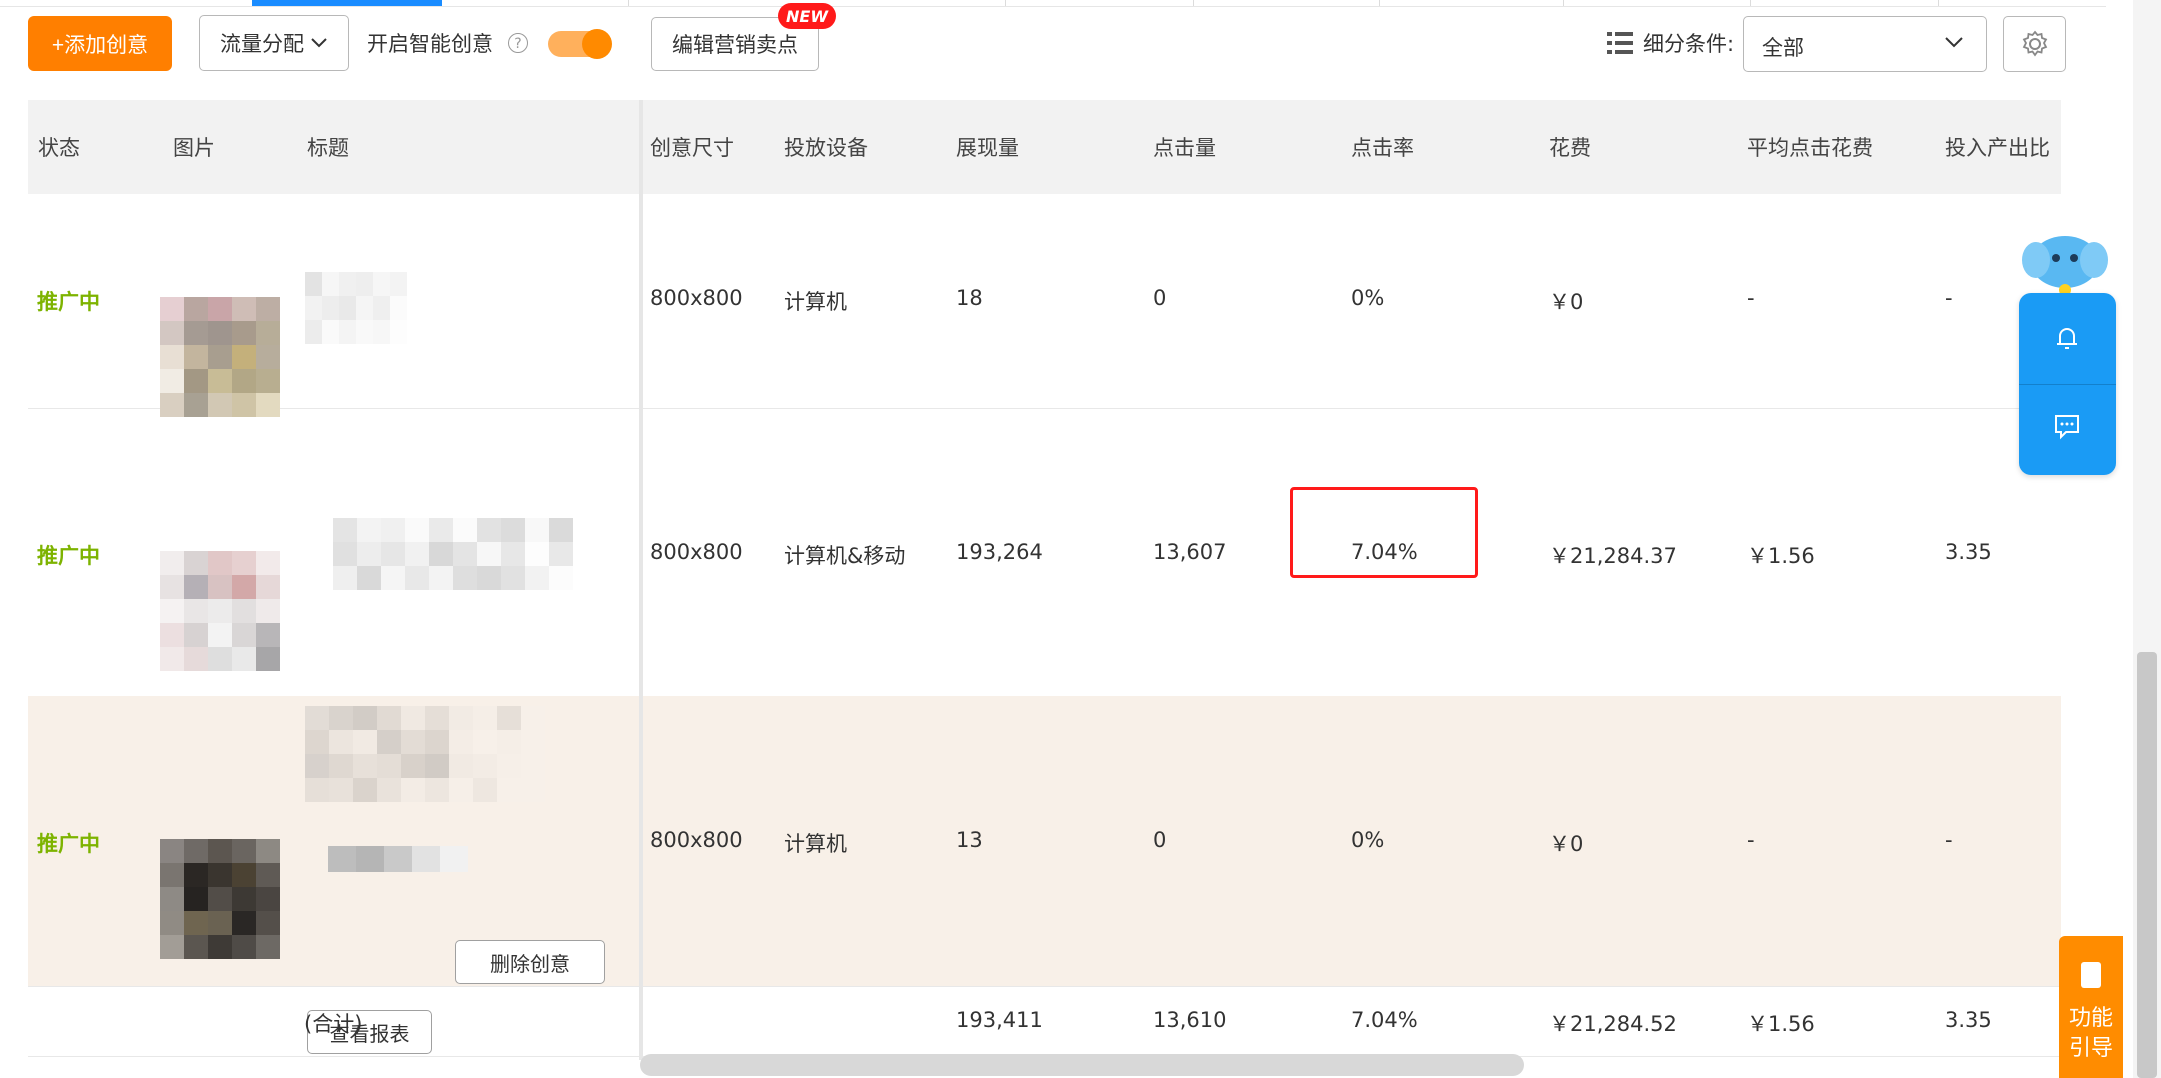 The height and width of the screenshot is (1078, 2161). What do you see at coordinates (1384, 1020) in the screenshot?
I see `total-ctr: 7.04%` at bounding box center [1384, 1020].